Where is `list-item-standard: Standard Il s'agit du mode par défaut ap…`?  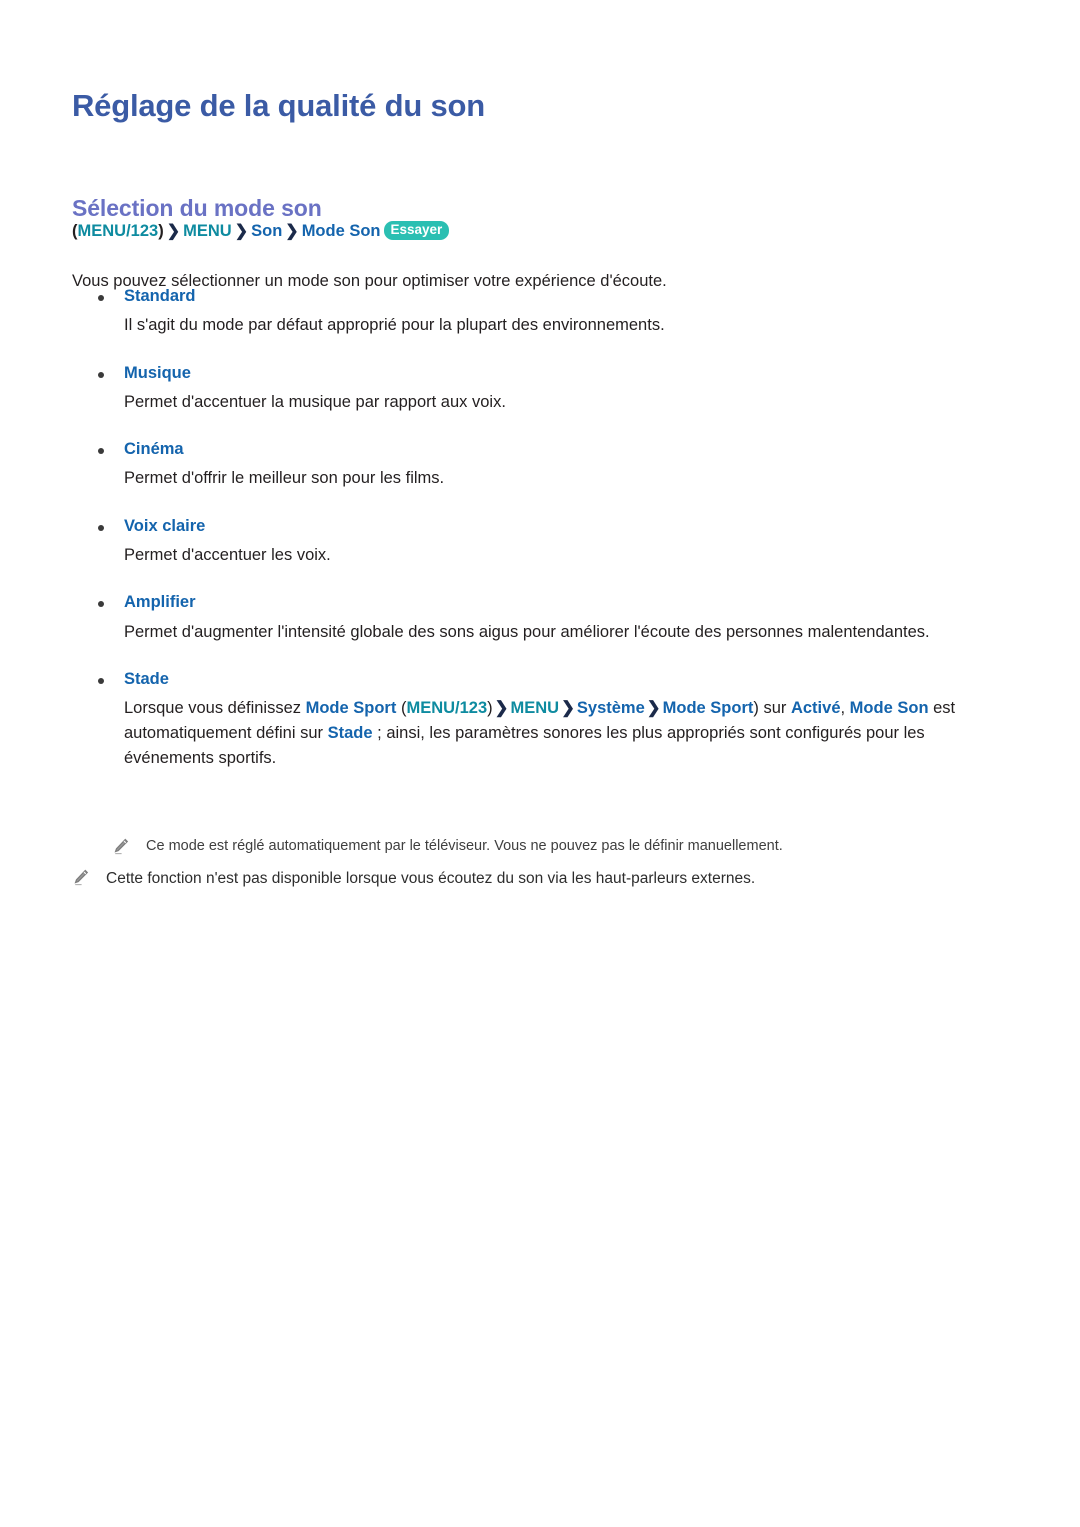 list-item-standard: Standard Il s'agit du mode par défaut ap… is located at coordinates (542, 312).